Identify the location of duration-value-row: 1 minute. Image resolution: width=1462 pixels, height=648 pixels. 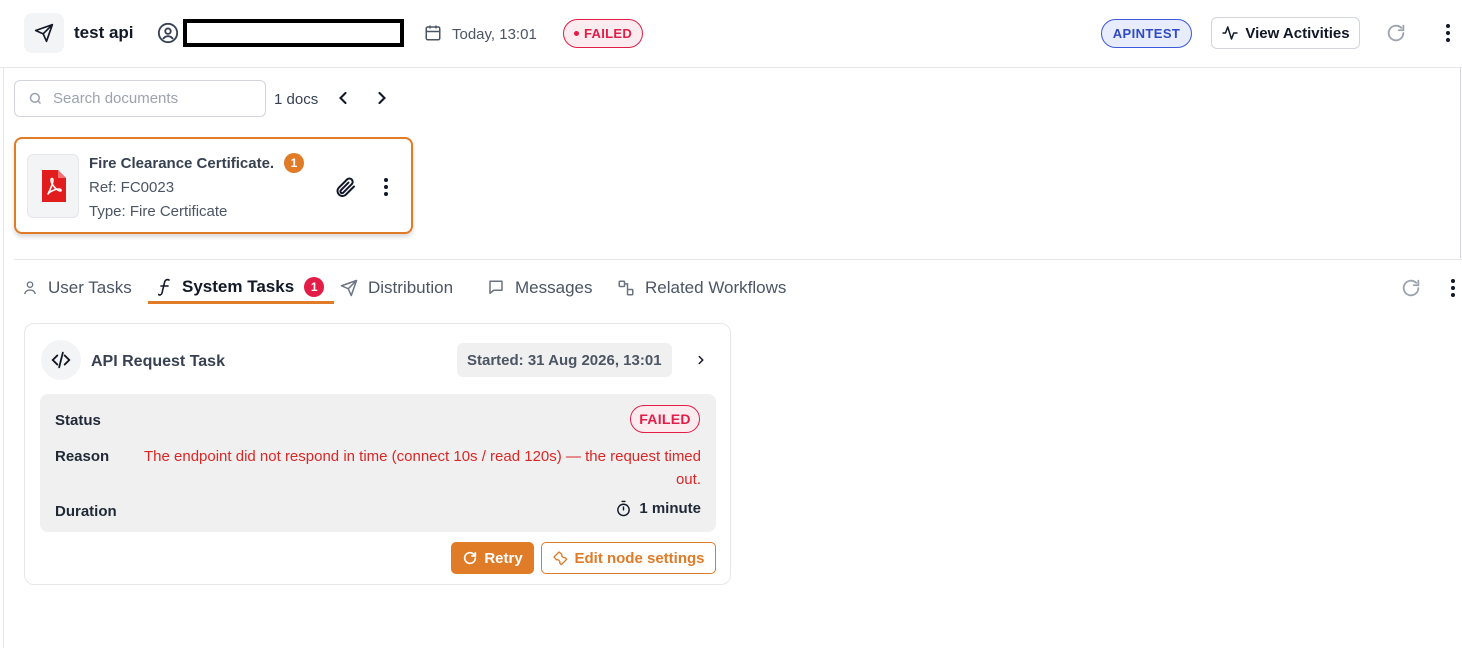
(658, 508).